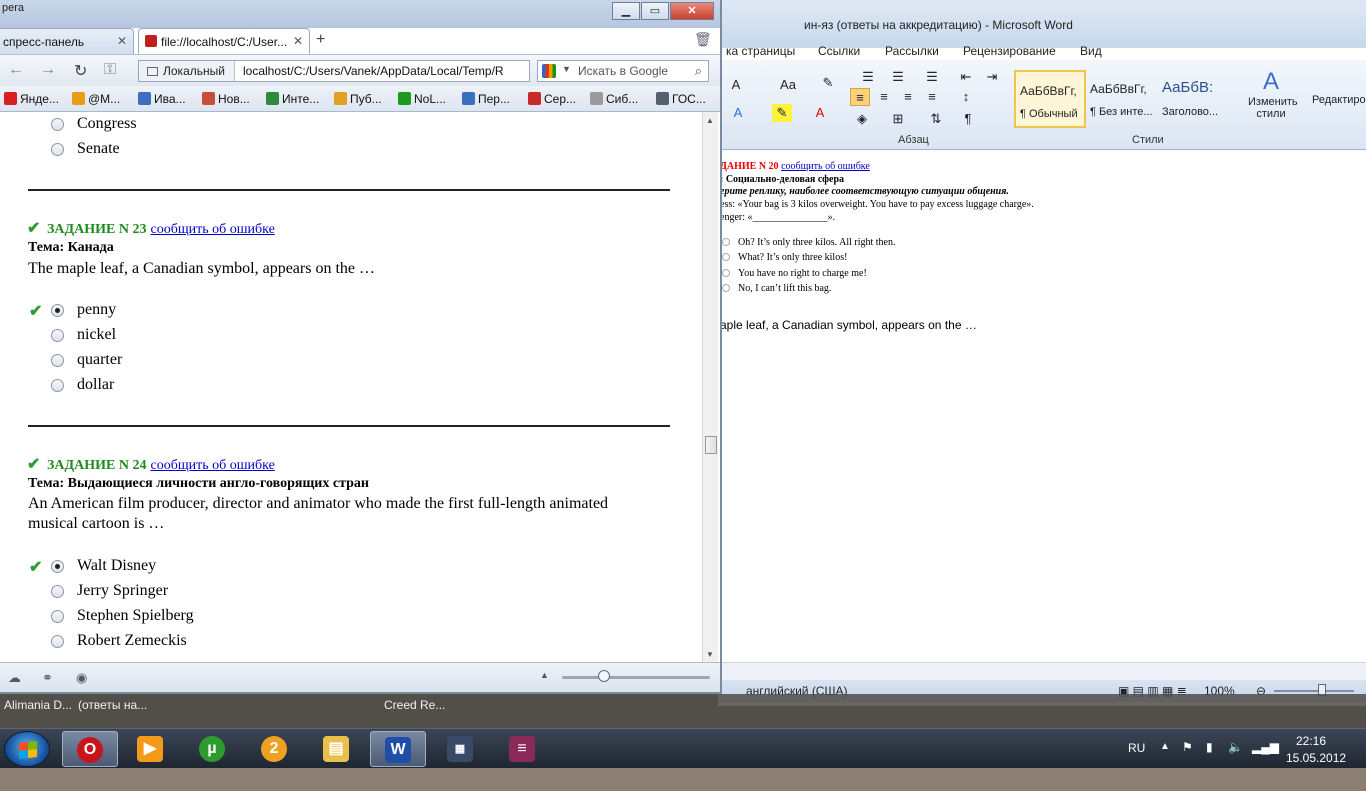 This screenshot has height=791, width=1366. Describe the element at coordinates (90, 749) in the screenshot. I see `taskbar-opera: O` at that location.